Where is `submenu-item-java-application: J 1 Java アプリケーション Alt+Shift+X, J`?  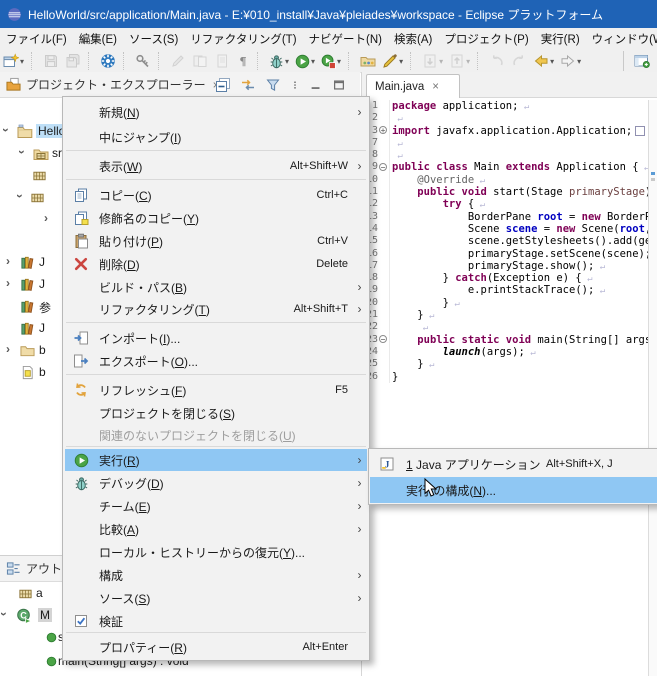
submenu-item-java-application: J 1 Java アプリケーション Alt+Shift+X, J is located at coordinates (513, 464).